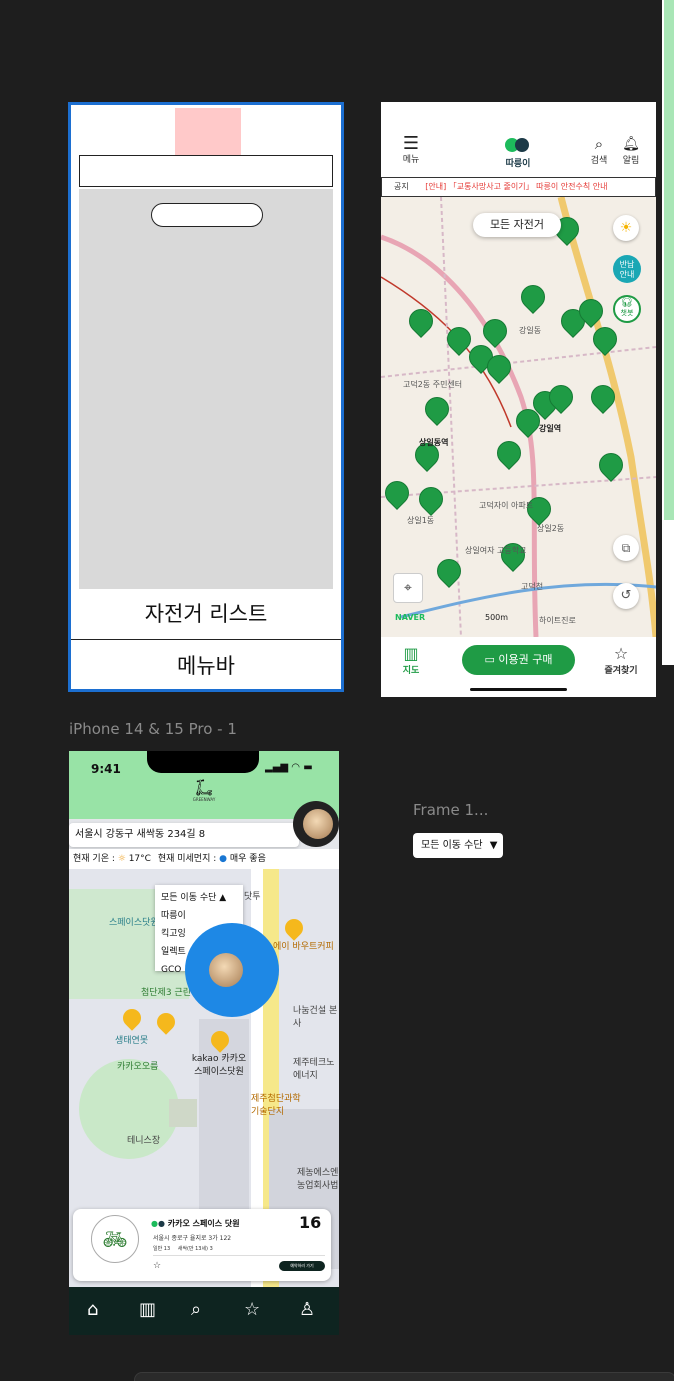  I want to click on bike-list-label: 자전거 리스트, so click(206, 614).